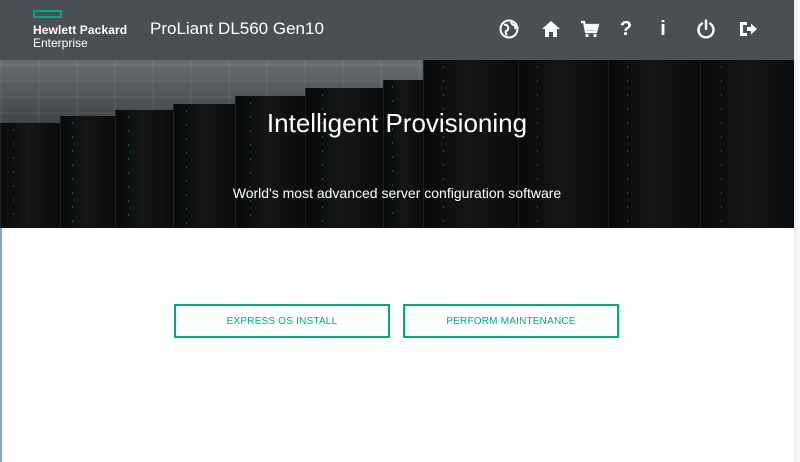  I want to click on cart-icon, so click(590, 29).